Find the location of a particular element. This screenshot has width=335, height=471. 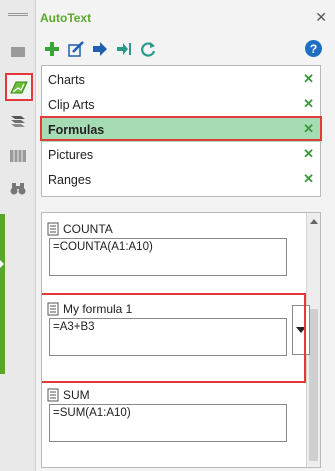

refresh-button is located at coordinates (148, 49).